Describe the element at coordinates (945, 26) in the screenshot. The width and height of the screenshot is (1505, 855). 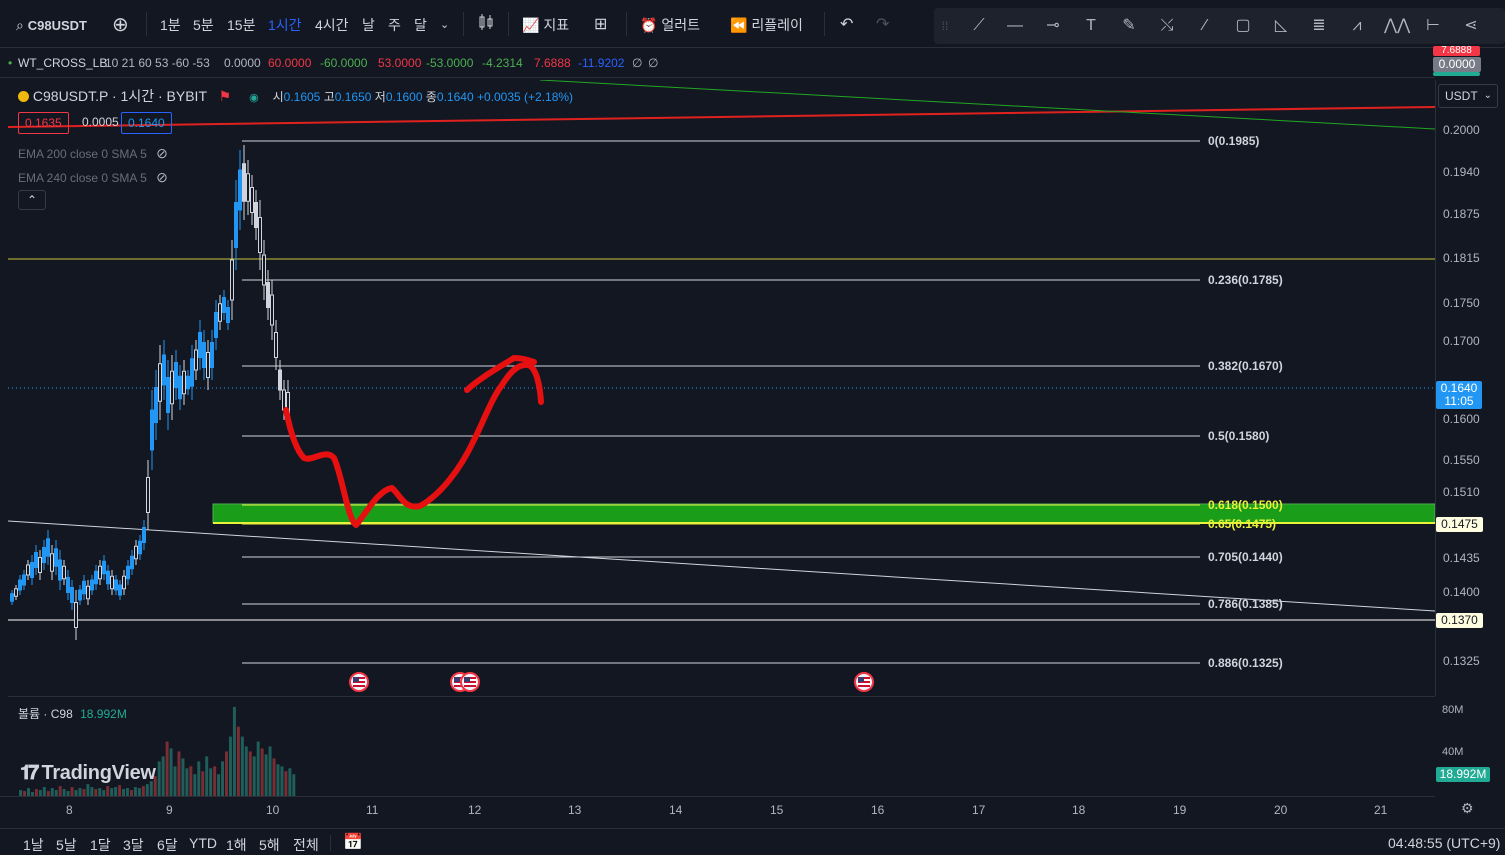
I see `drag-handle-icon: ⁞⁞` at that location.